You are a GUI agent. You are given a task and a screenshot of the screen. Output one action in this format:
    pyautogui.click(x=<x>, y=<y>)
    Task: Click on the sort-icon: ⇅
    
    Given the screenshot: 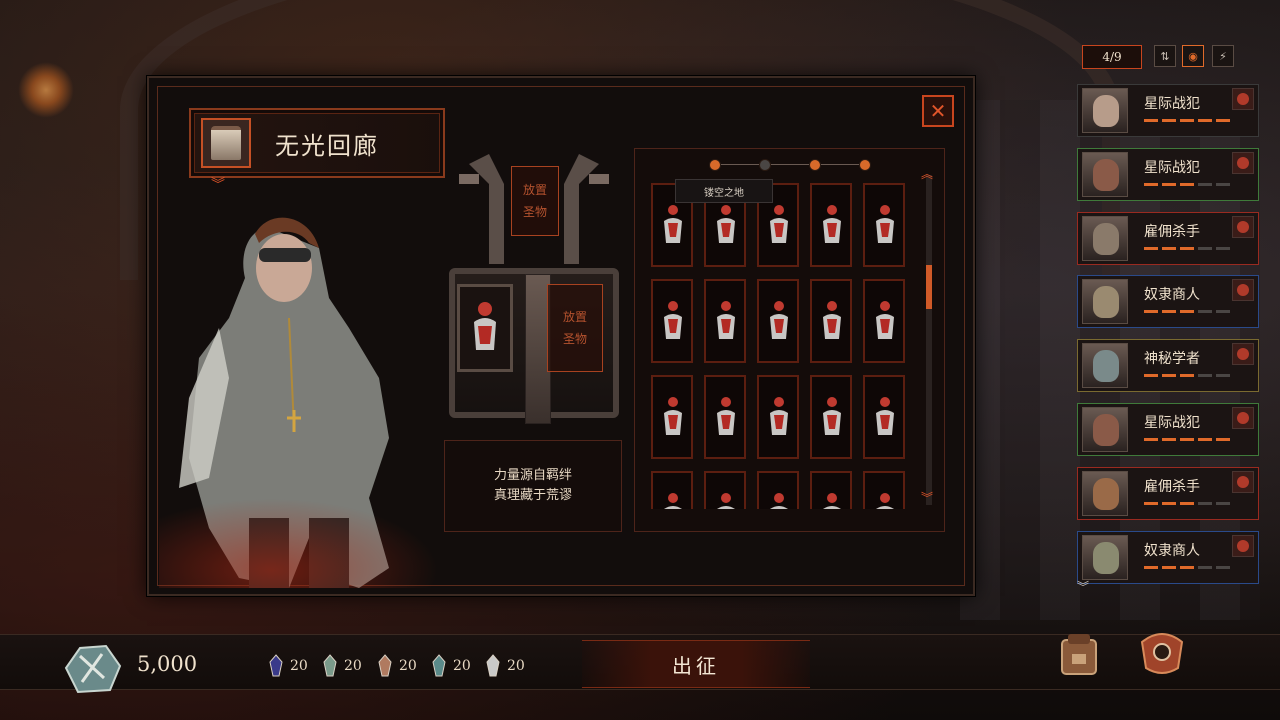 What is the action you would take?
    pyautogui.click(x=1165, y=56)
    